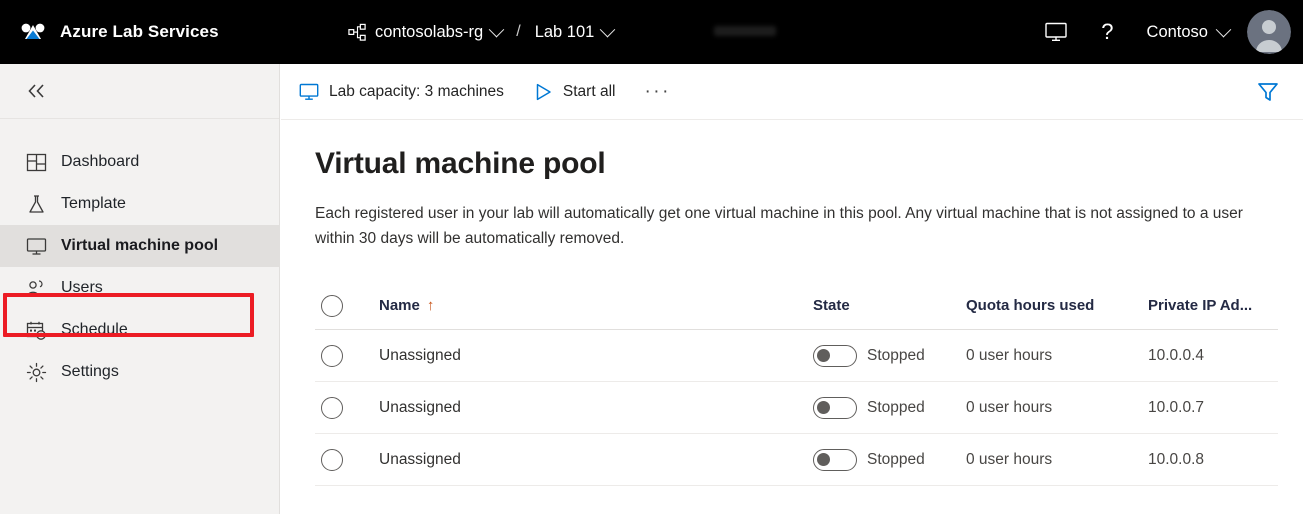  Describe the element at coordinates (1223, 29) in the screenshot. I see `tenant-chevron-down-icon` at that location.